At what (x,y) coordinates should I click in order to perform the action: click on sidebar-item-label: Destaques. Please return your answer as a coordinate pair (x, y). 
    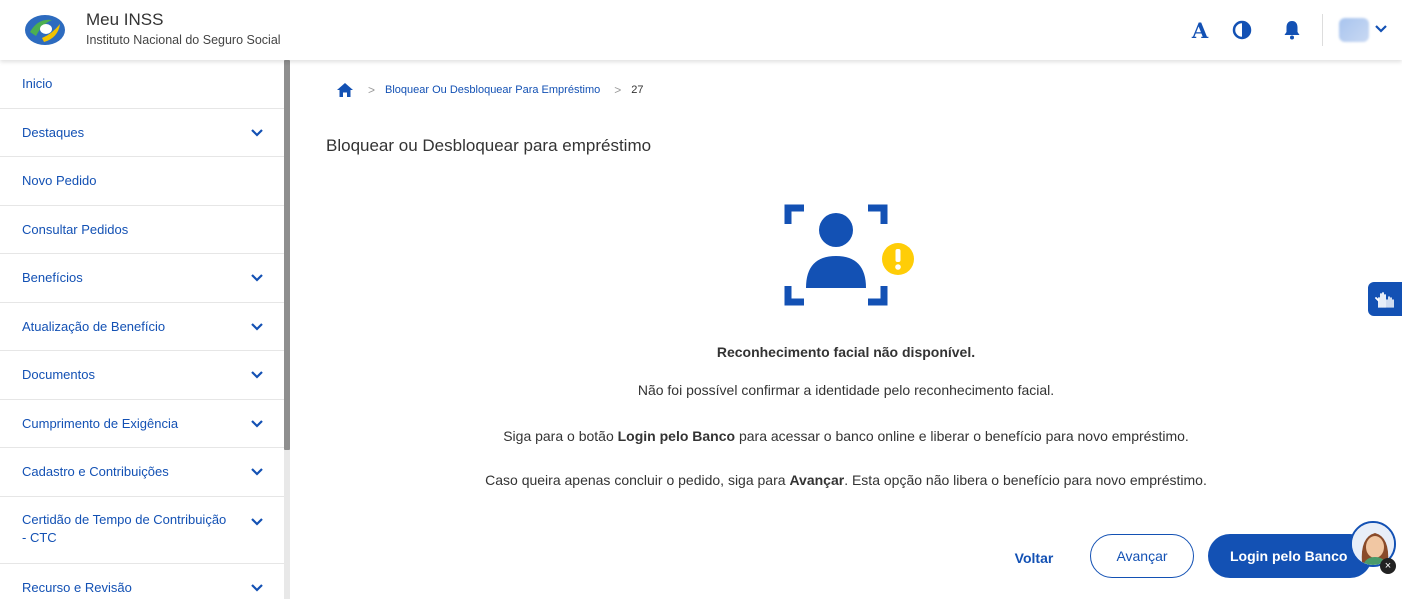
    Looking at the image, I should click on (53, 132).